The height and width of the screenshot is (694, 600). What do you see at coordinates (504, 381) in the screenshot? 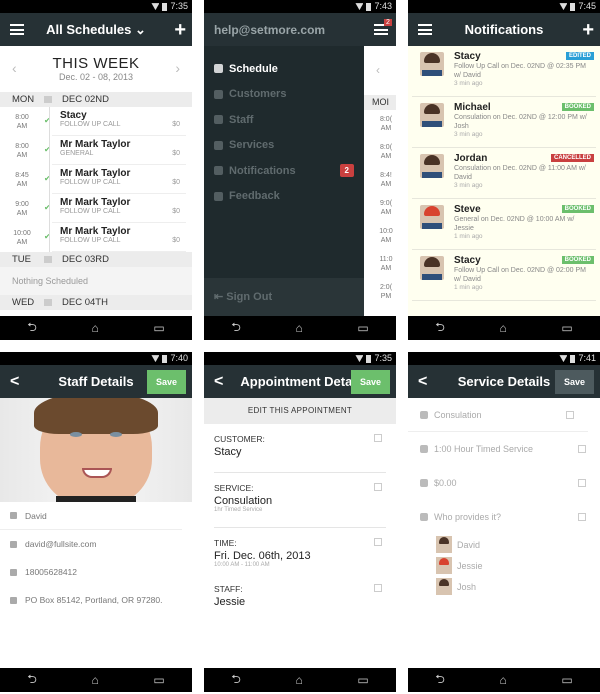
I see `page-title: Service Details` at bounding box center [504, 381].